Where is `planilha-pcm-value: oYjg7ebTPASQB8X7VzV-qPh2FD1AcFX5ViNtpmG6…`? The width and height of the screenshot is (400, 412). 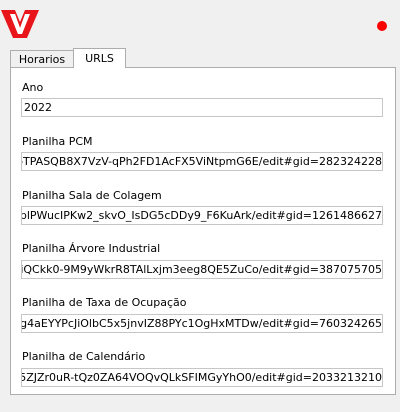 planilha-pcm-value: oYjg7ebTPASQB8X7VzV-qPh2FD1AcFX5ViNtpmG6… is located at coordinates (202, 161).